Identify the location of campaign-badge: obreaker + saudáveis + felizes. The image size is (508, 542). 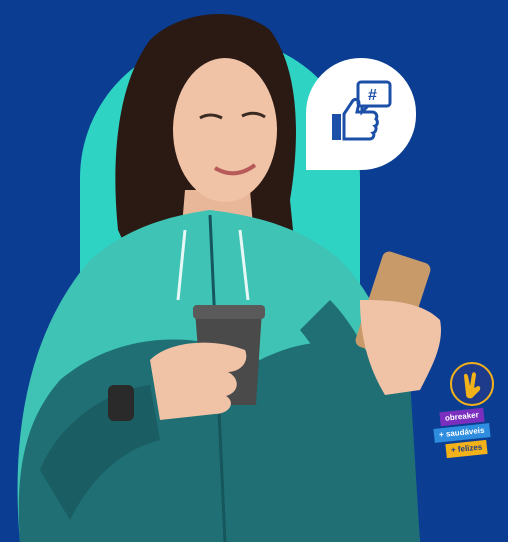
(467, 412).